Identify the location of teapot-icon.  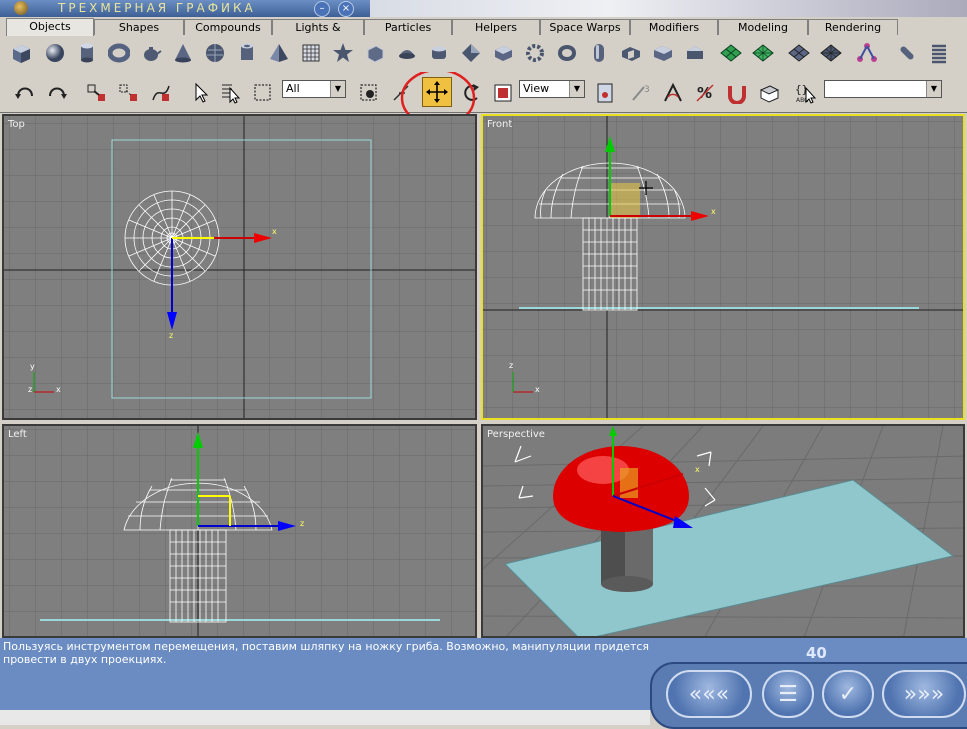
(151, 53).